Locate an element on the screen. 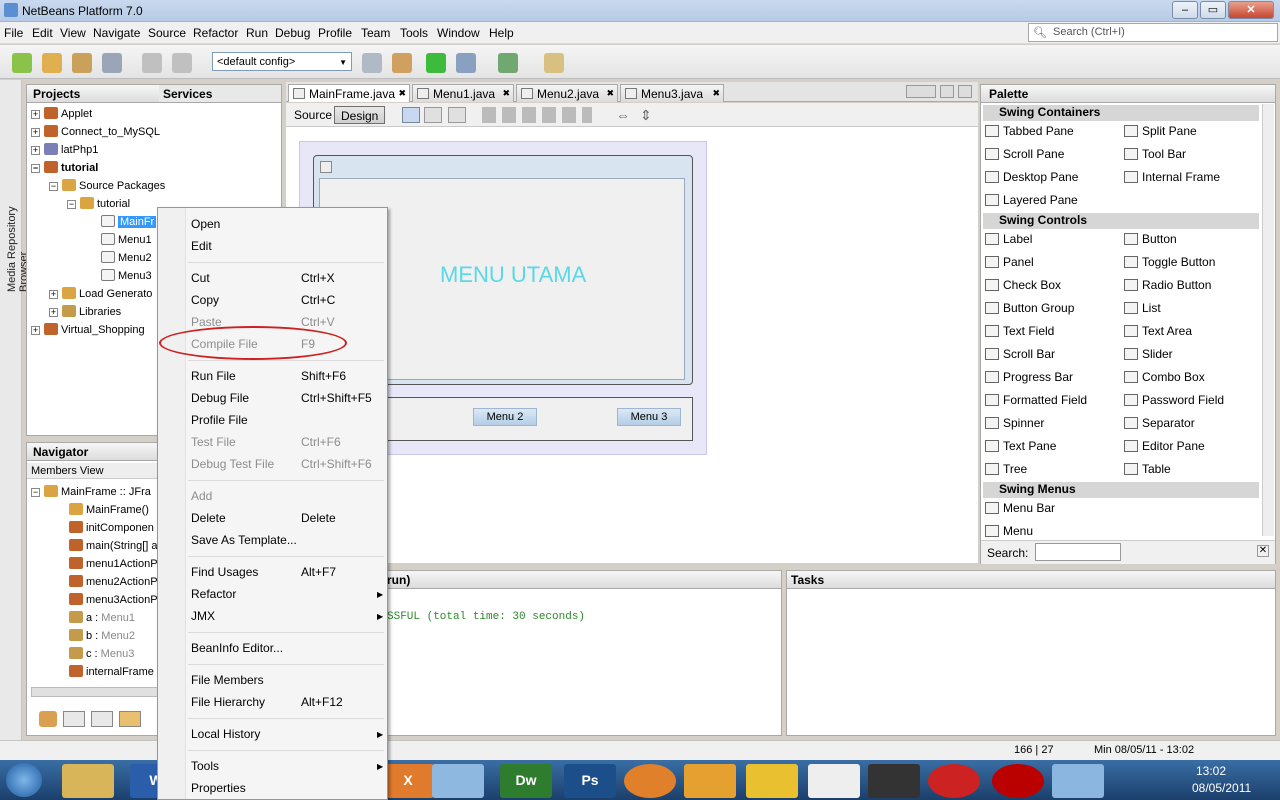  maximize-button: ▭ is located at coordinates (1213, 10).